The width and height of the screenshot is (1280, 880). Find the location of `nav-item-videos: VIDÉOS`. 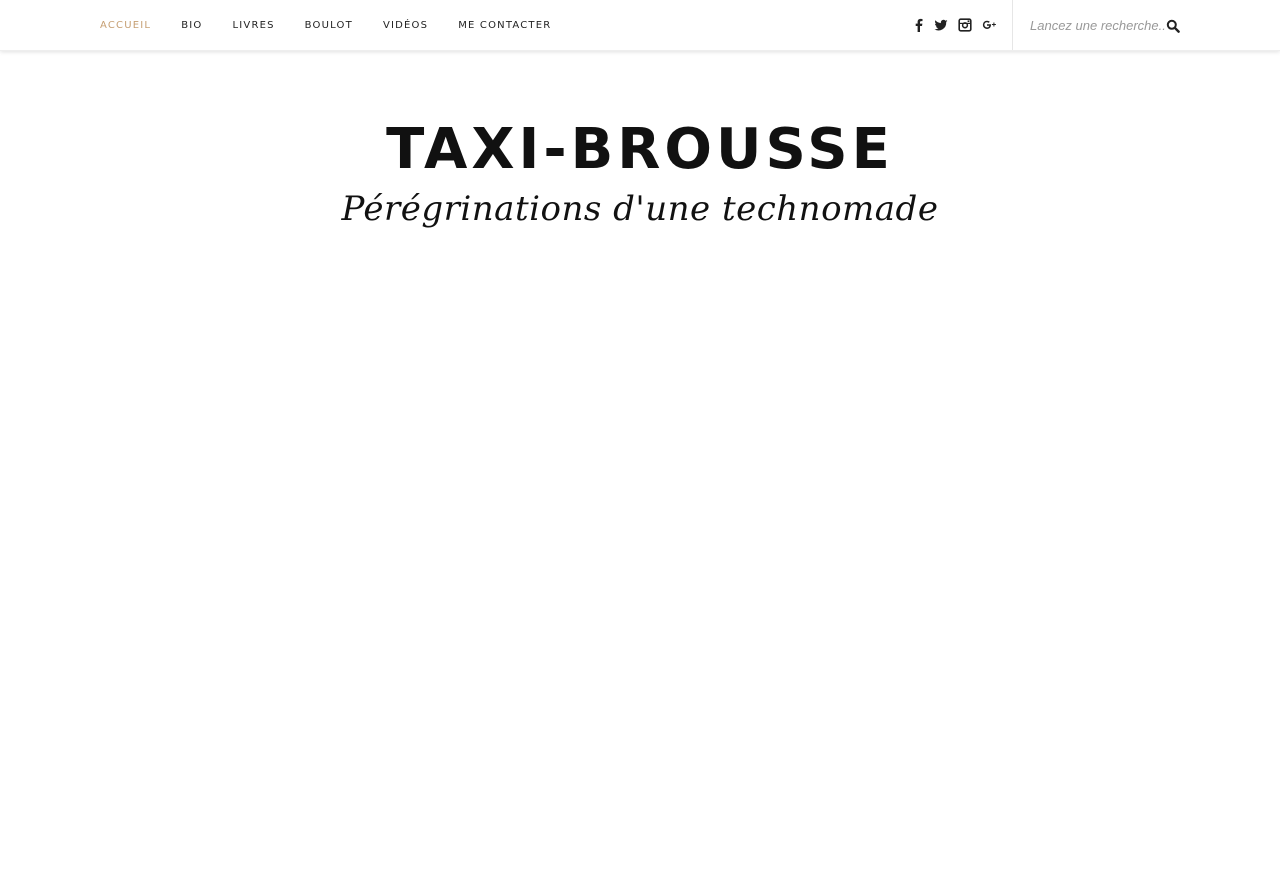

nav-item-videos: VIDÉOS is located at coordinates (405, 25).